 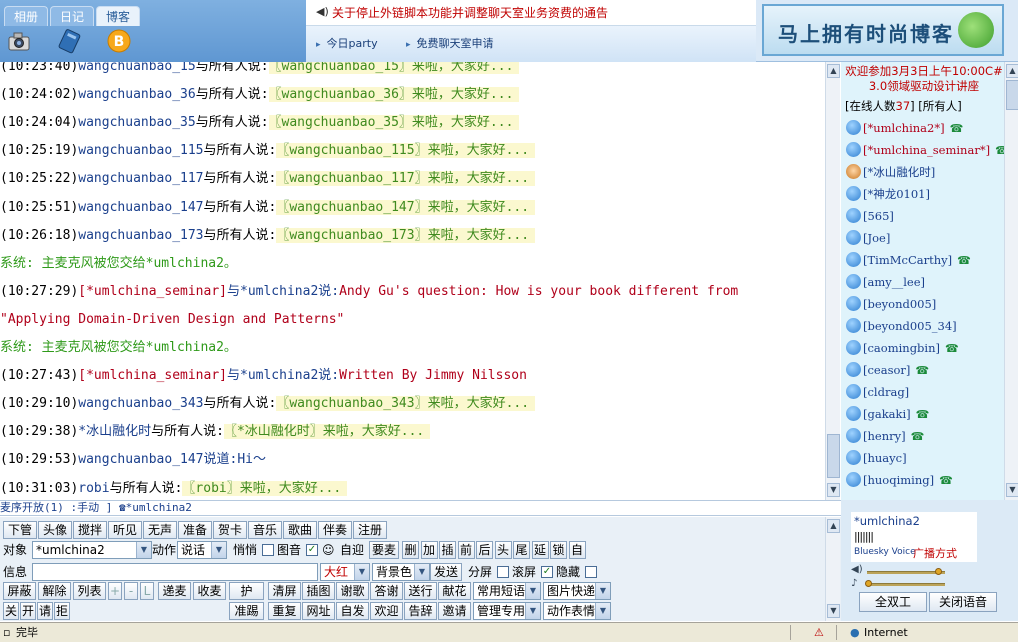 What do you see at coordinates (136, 94) in the screenshot?
I see `sender-name: wangchuanbao_36` at bounding box center [136, 94].